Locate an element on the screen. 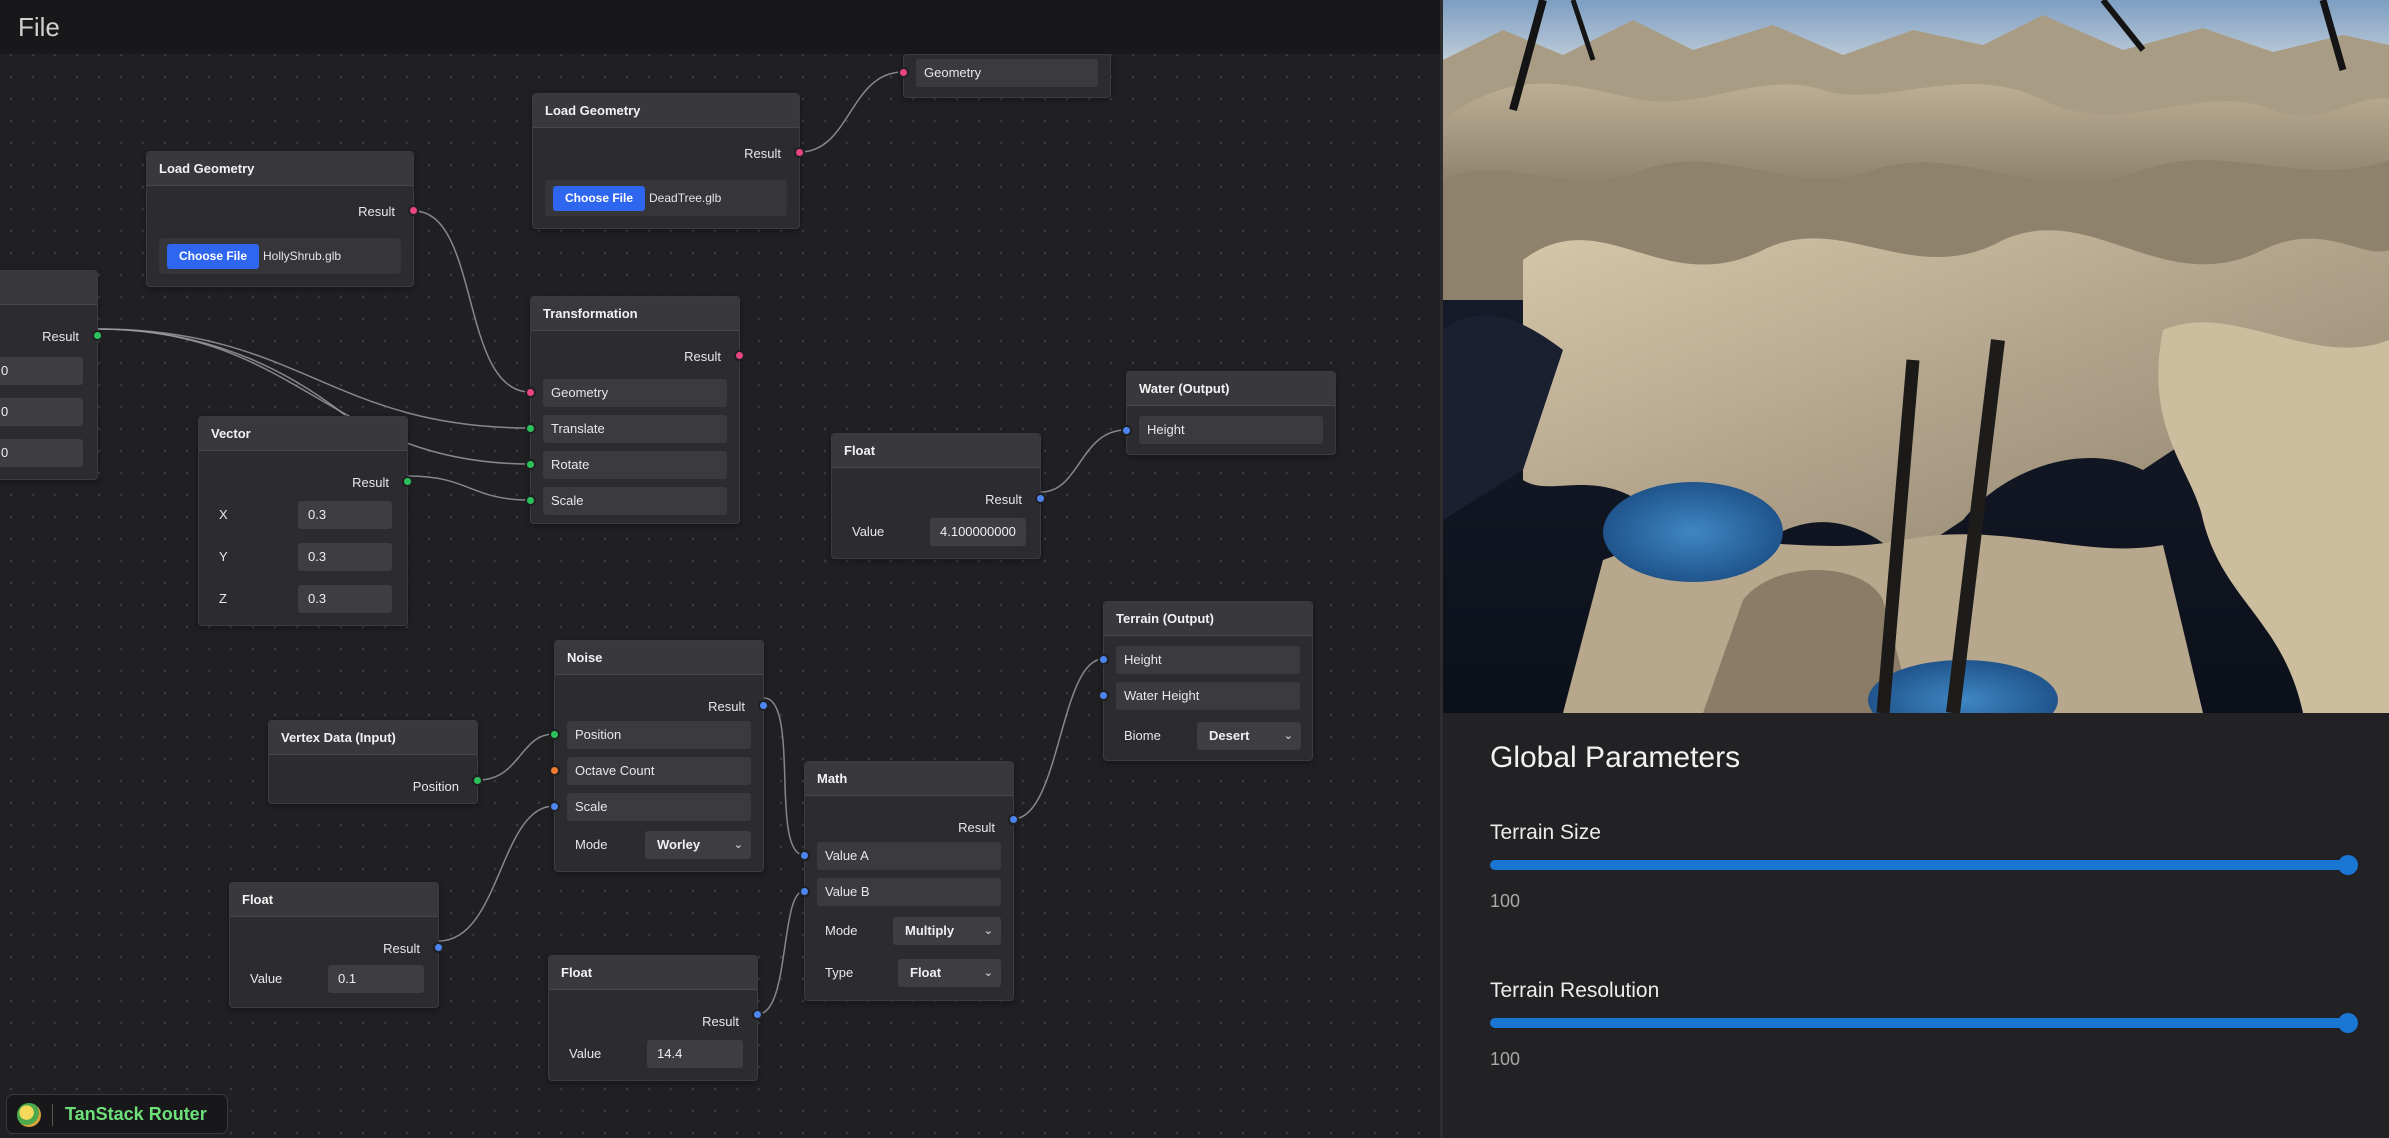 This screenshot has width=2389, height=1138. terrain-size-slider-thumb is located at coordinates (2348, 865).